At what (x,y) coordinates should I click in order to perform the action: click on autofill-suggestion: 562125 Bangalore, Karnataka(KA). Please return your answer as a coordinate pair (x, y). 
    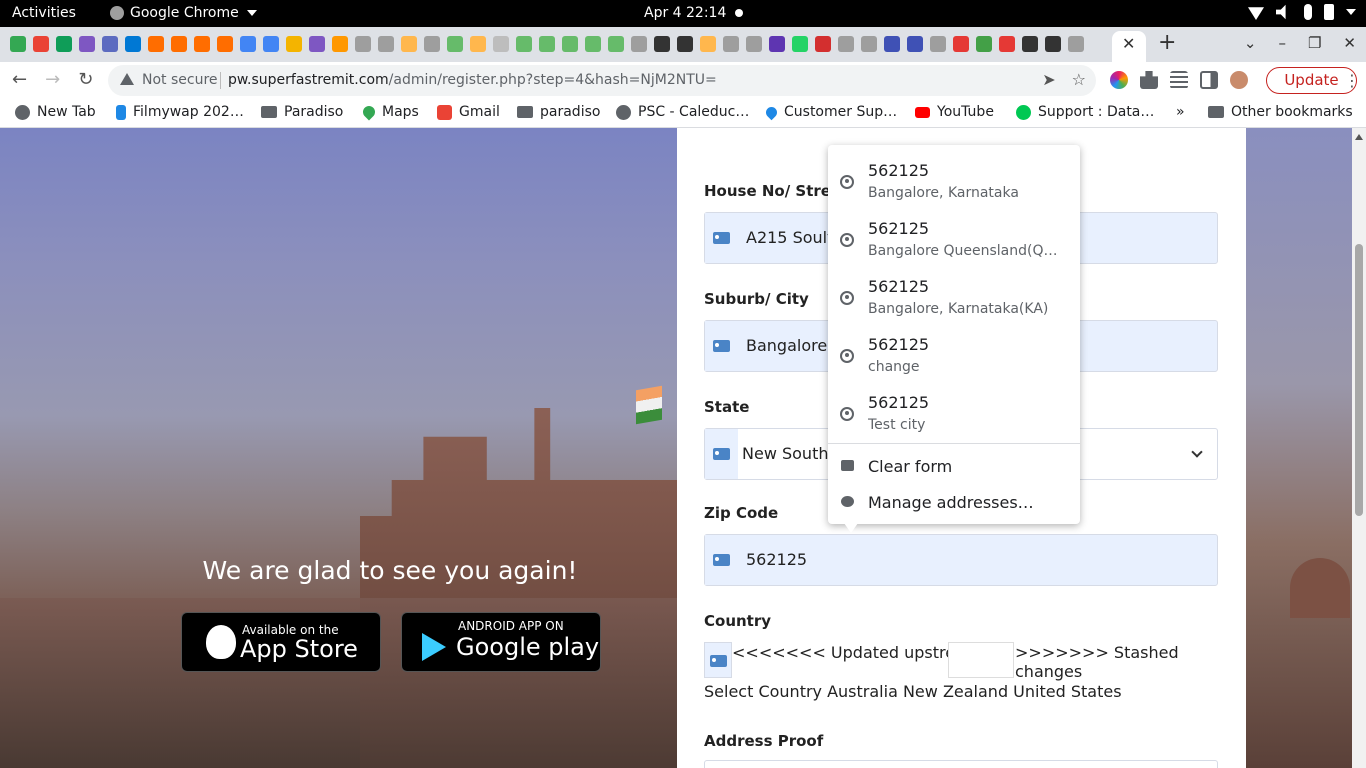
    Looking at the image, I should click on (954, 294).